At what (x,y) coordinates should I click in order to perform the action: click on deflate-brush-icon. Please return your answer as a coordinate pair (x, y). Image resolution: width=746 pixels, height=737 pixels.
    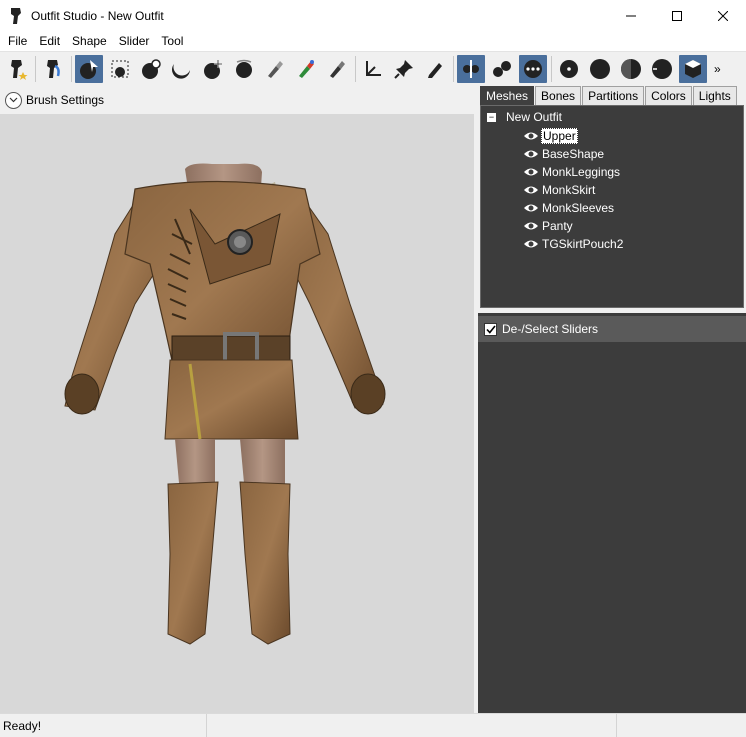
    Looking at the image, I should click on (181, 71).